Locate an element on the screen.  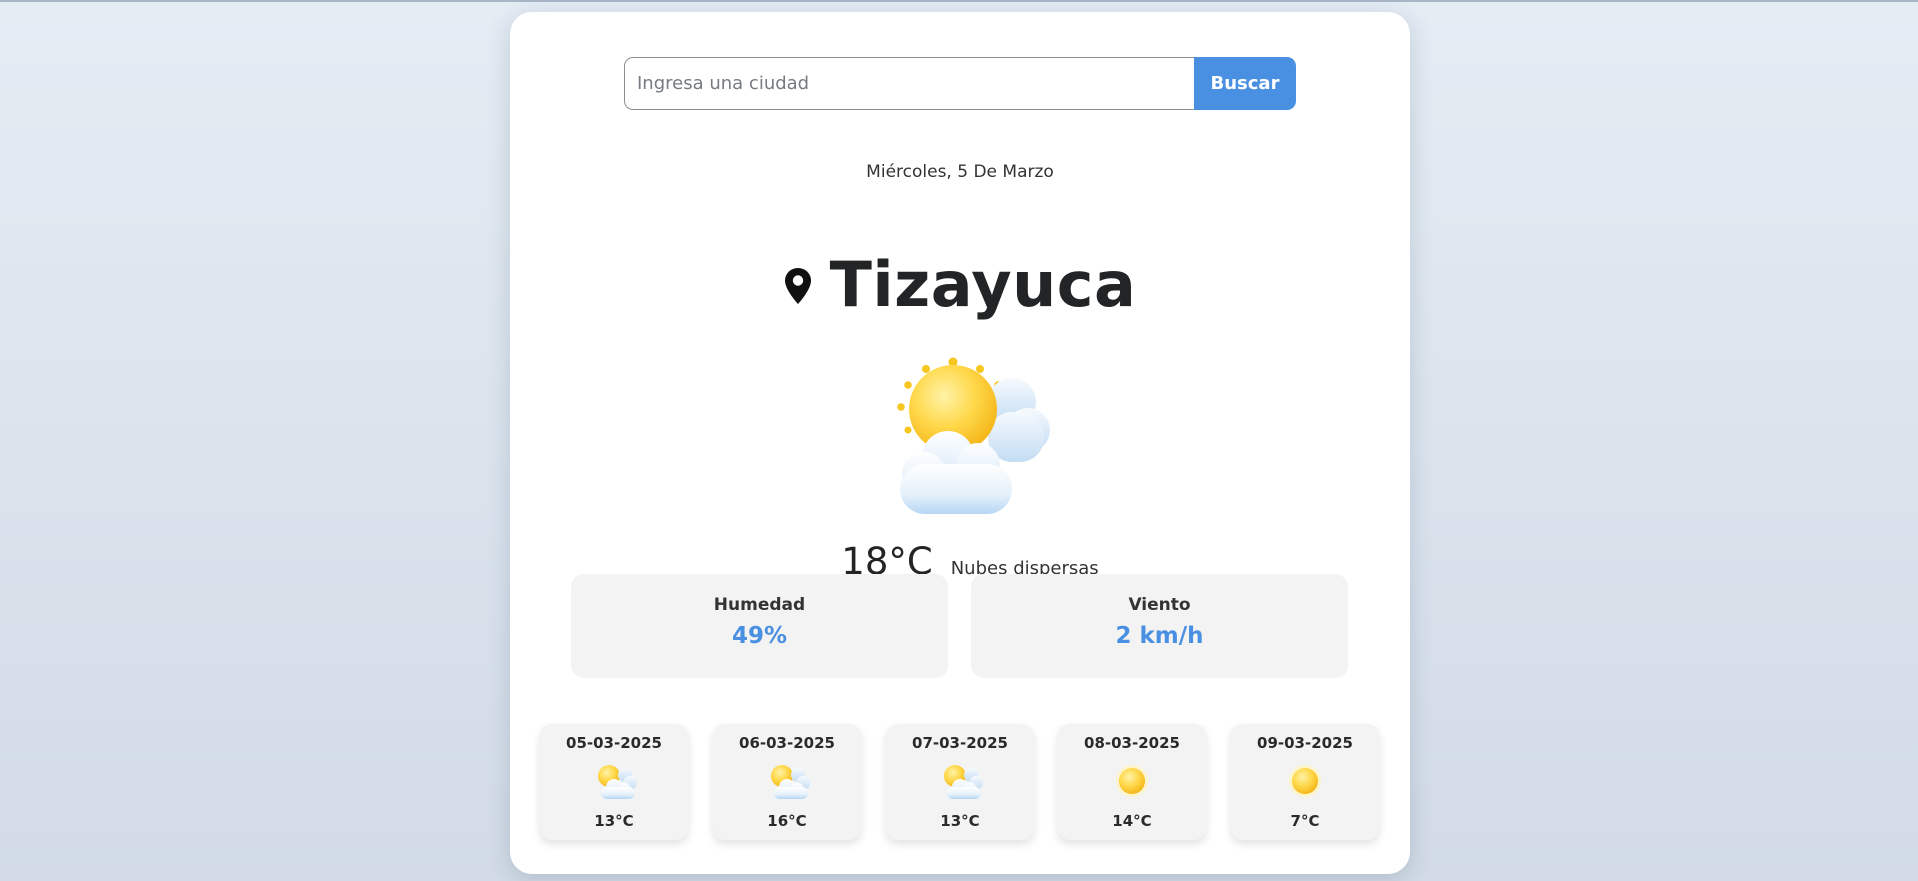
forecast-date: 09-03-2025 is located at coordinates (1305, 743).